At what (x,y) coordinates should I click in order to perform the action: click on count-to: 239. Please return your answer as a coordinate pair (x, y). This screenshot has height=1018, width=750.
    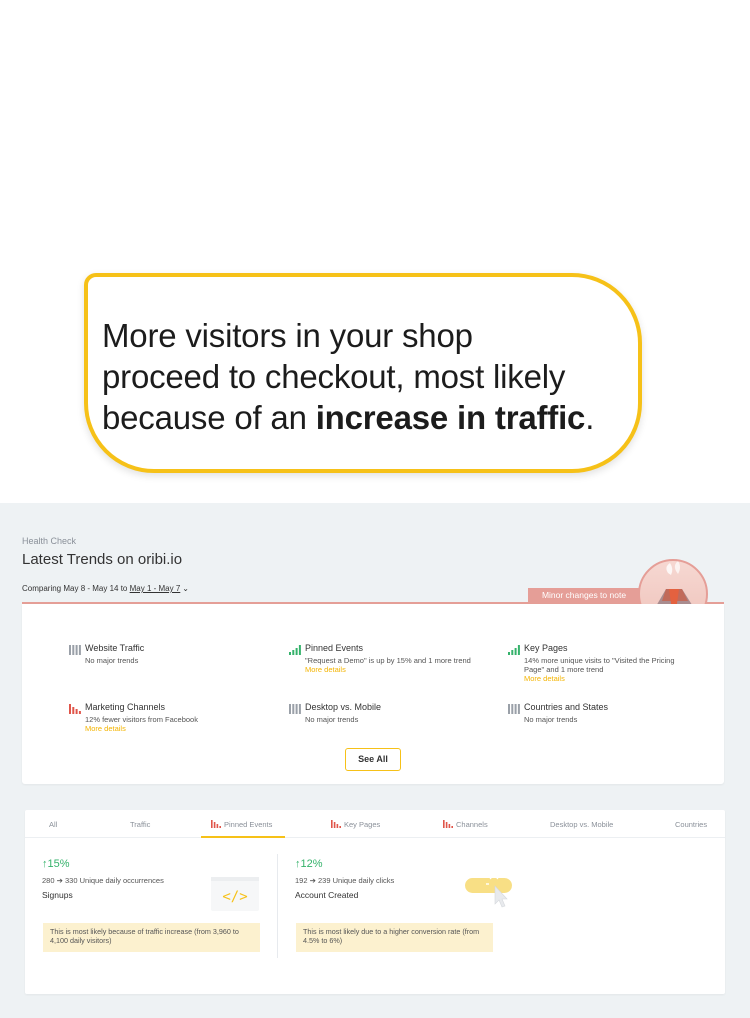
    Looking at the image, I should click on (324, 880).